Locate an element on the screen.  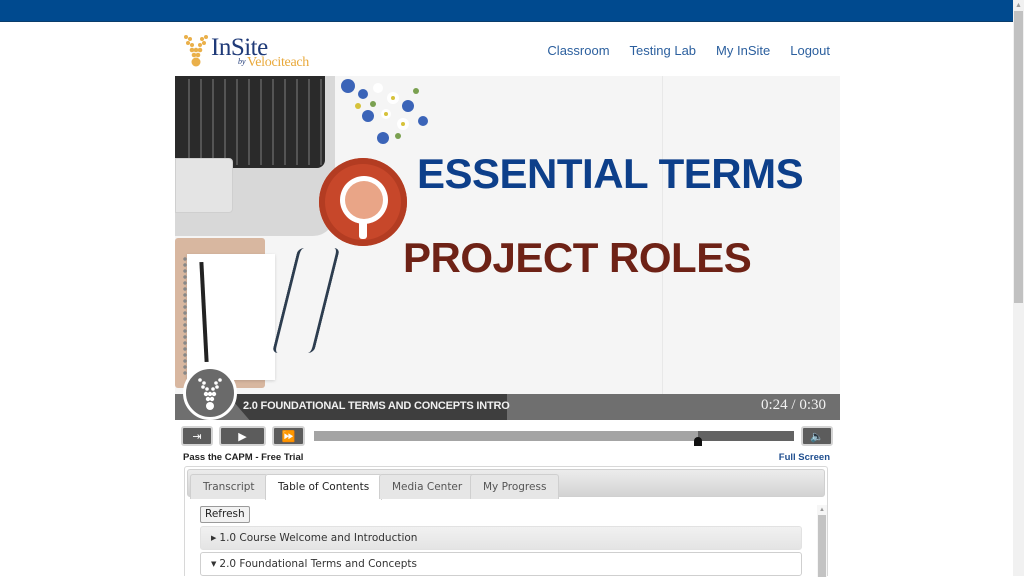
insite-logo: InSite by Velociteach is located at coordinates (253, 51).